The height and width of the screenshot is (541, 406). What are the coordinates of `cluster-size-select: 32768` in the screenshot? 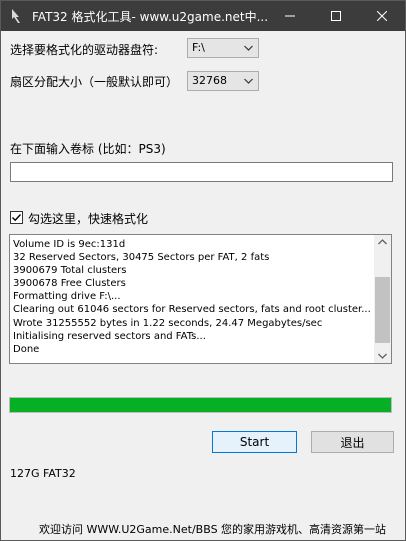 It's located at (223, 81).